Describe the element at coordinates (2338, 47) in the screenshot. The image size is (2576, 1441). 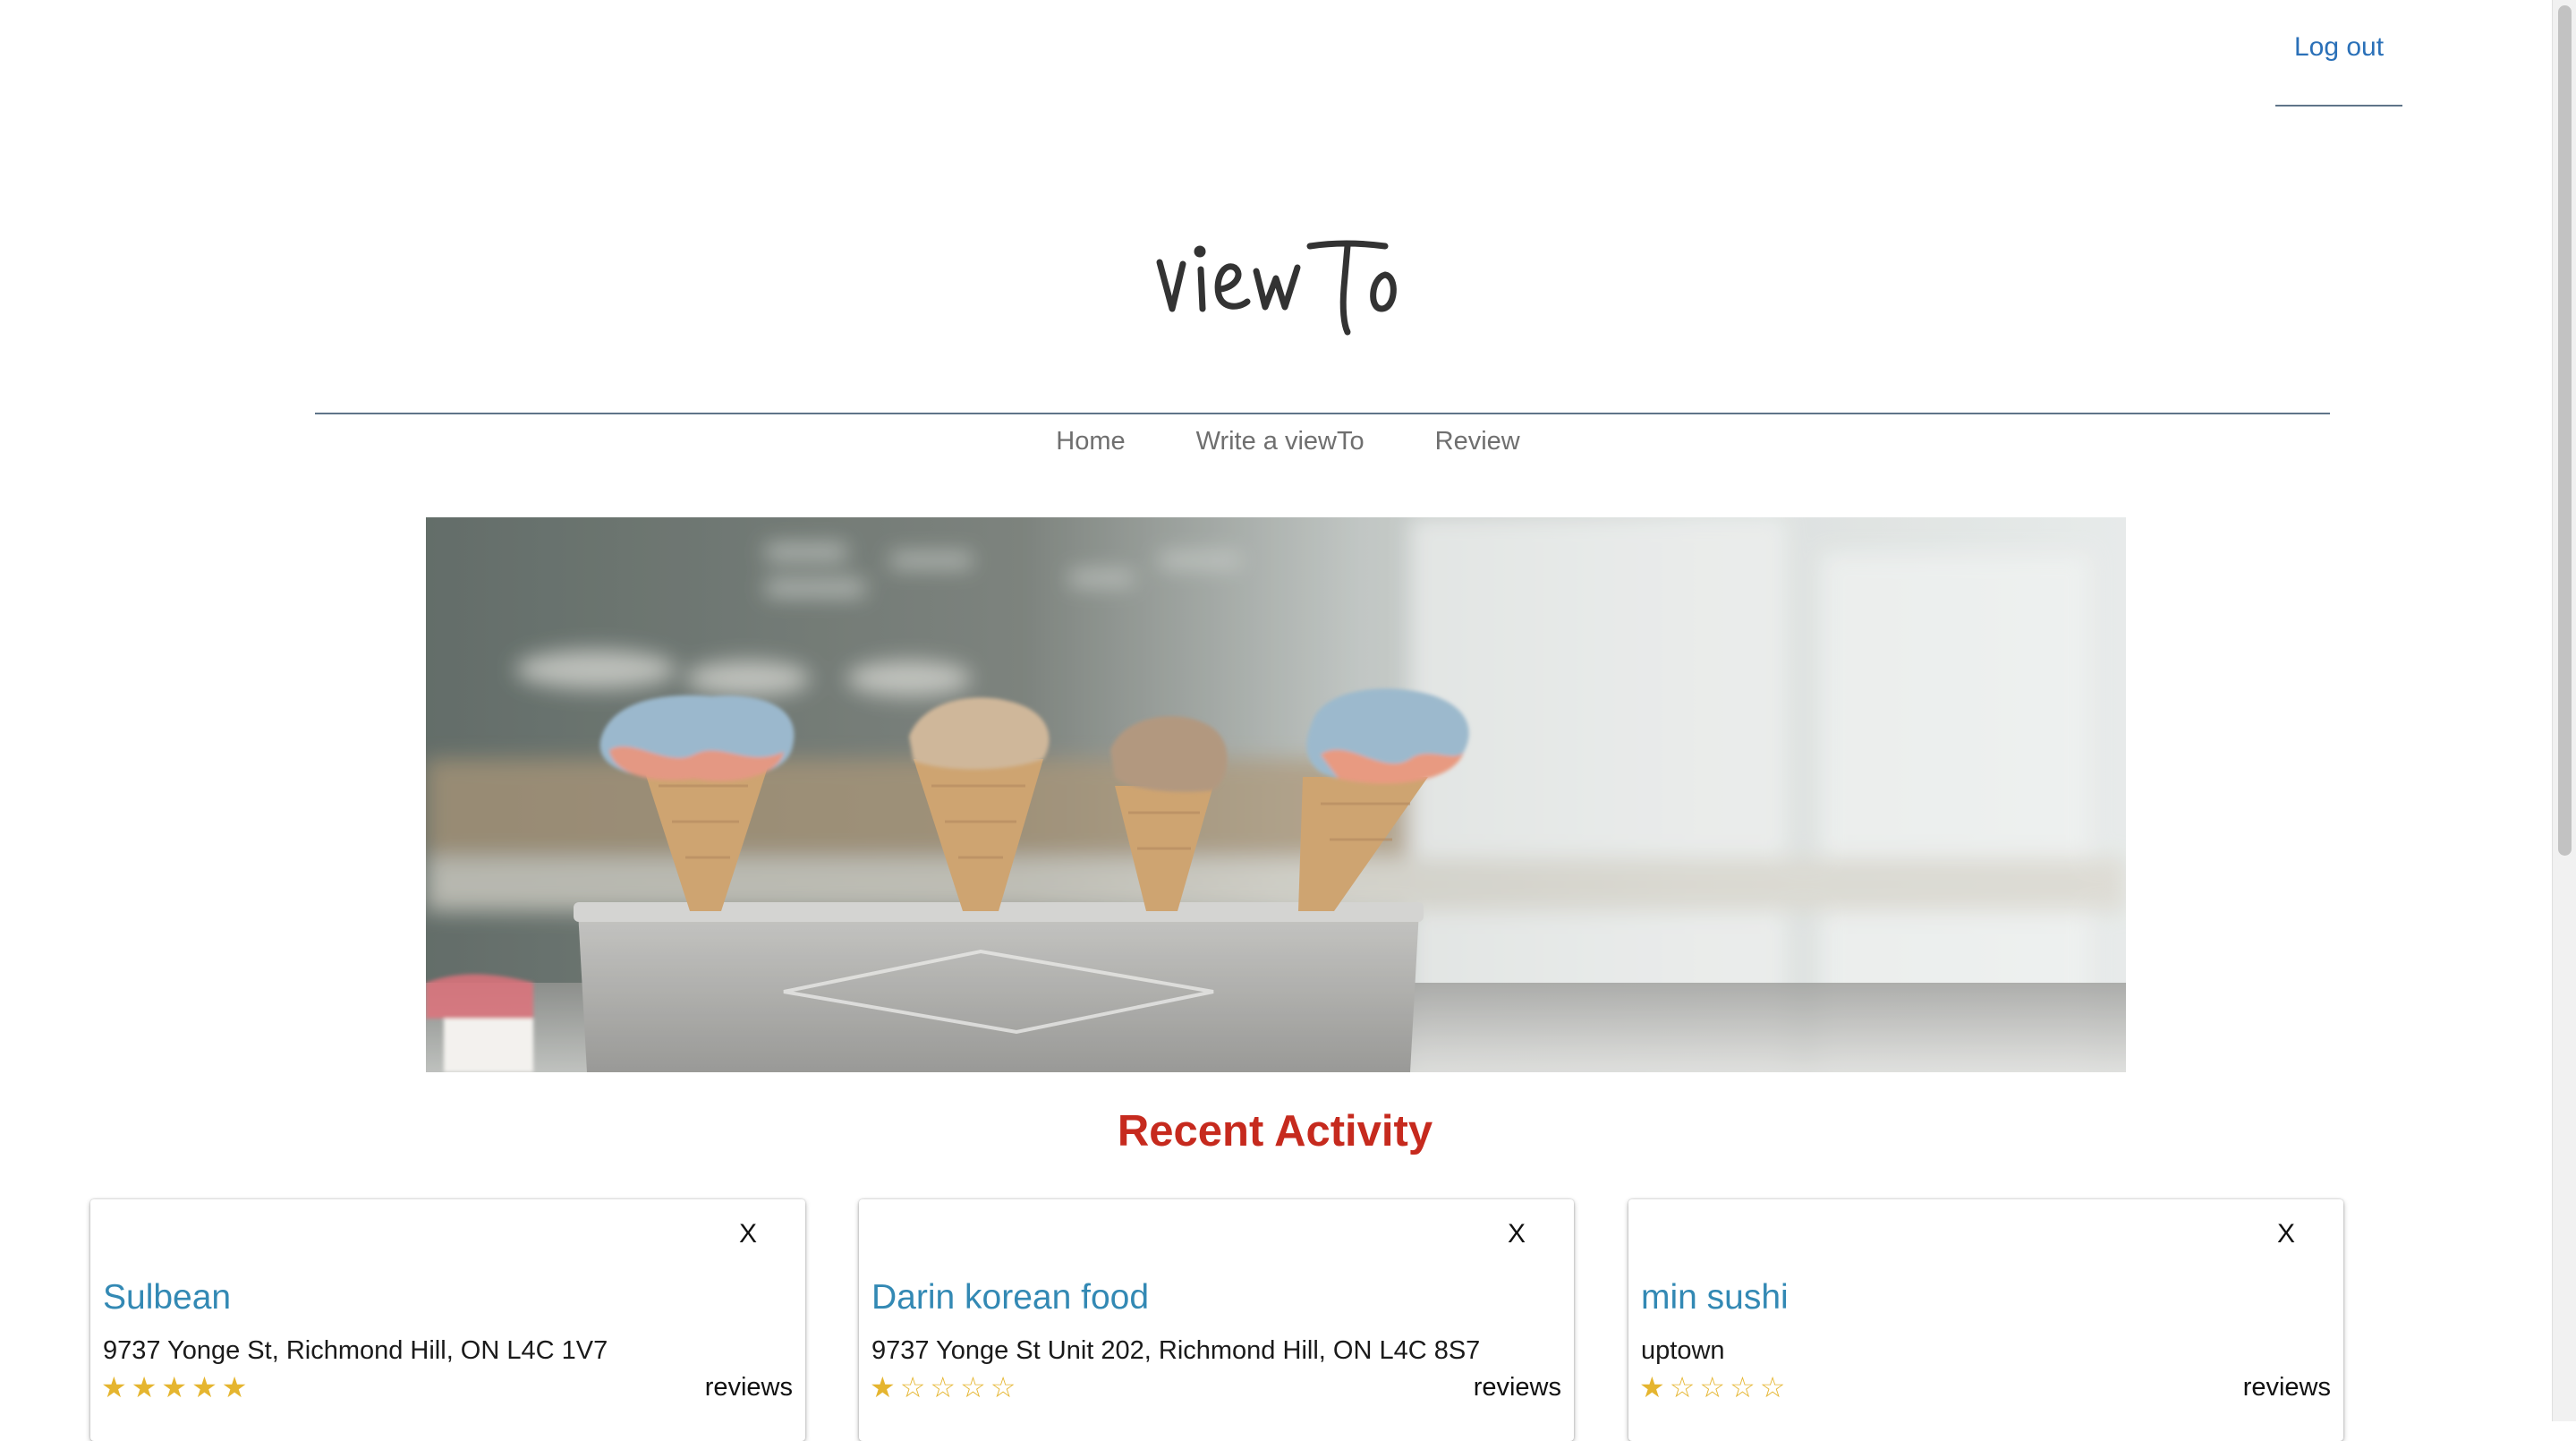
I see `logout-link: Log out` at that location.